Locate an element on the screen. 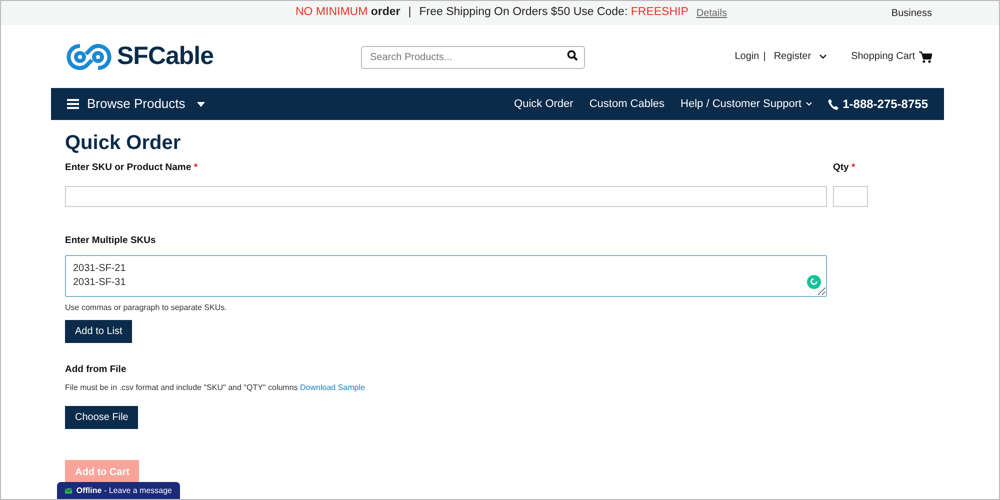 The image size is (1000, 500). shopping-cart-link: Shopping Cart is located at coordinates (883, 56).